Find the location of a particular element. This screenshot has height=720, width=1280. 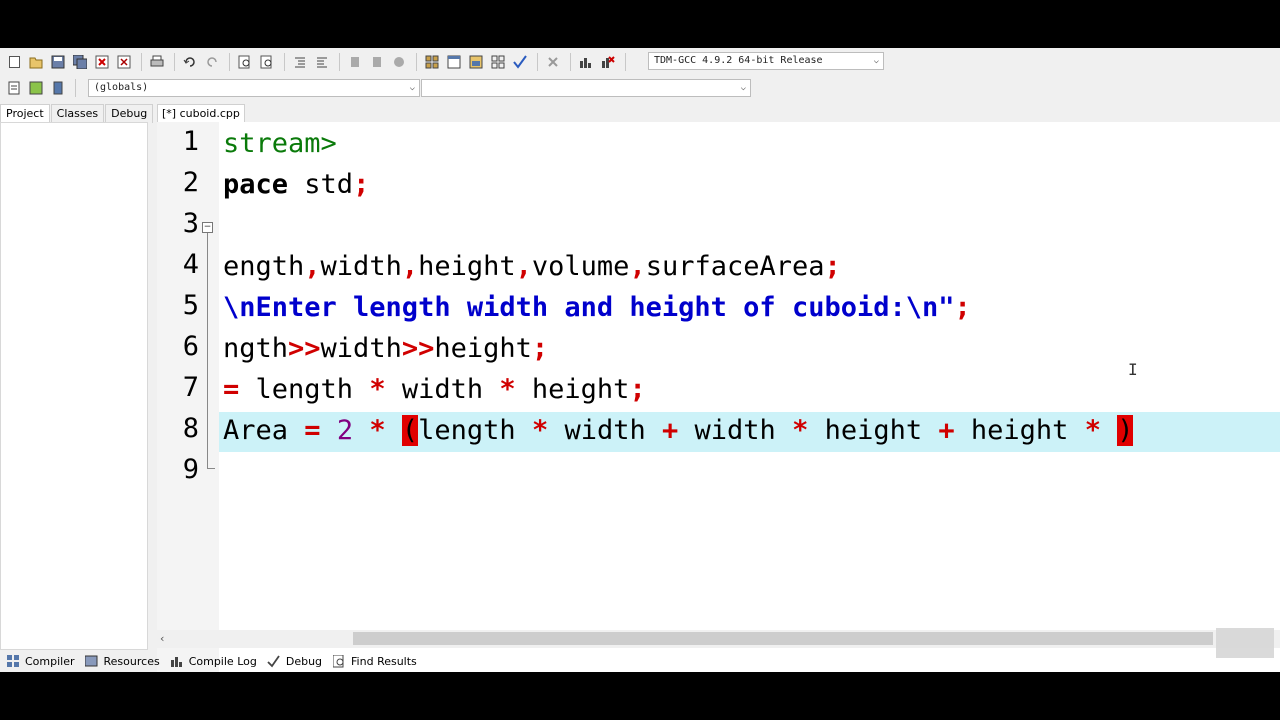

main-toolbar is located at coordinates (317, 62).